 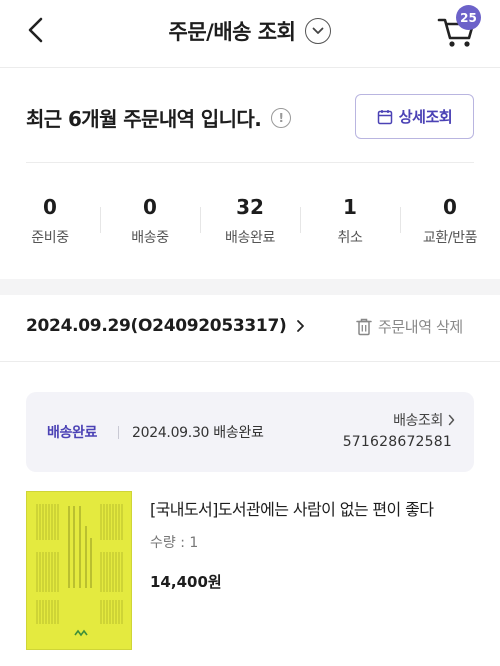 I want to click on chevron-down-icon, so click(x=318, y=30).